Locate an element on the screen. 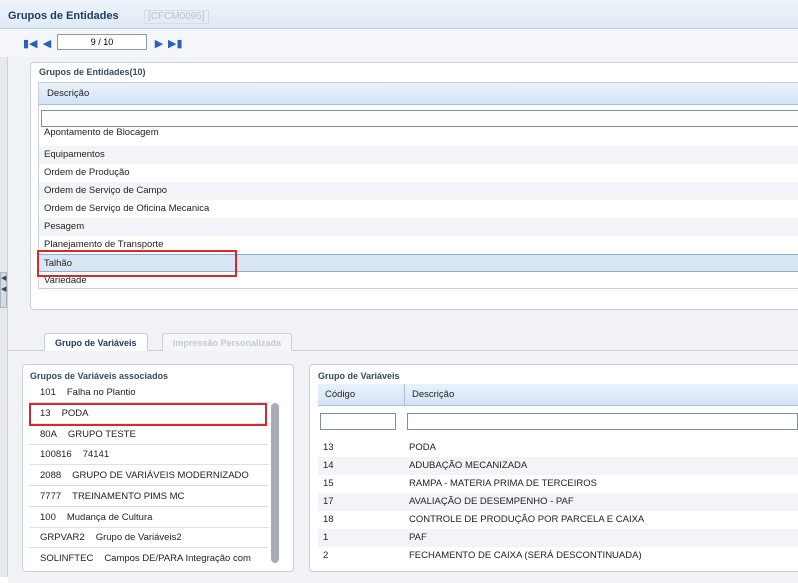  row-description: AVALIAÇÃO DE DESEMPENHO - PAF is located at coordinates (491, 501).